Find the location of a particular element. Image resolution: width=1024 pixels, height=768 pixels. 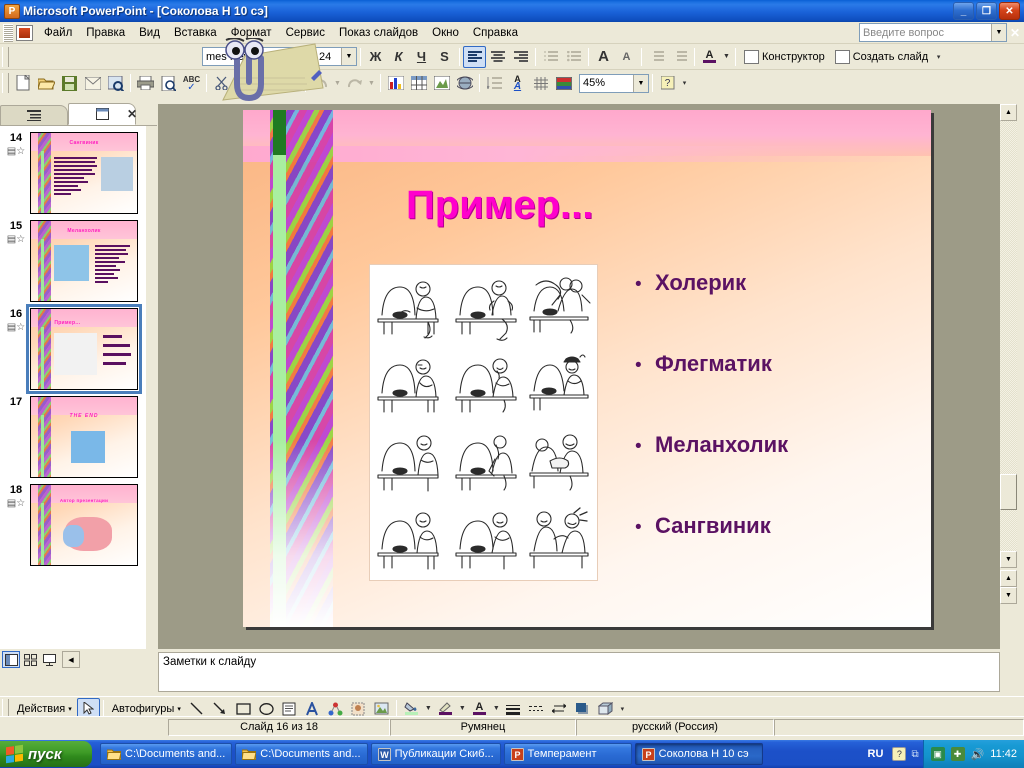

search-button is located at coordinates (115, 83).